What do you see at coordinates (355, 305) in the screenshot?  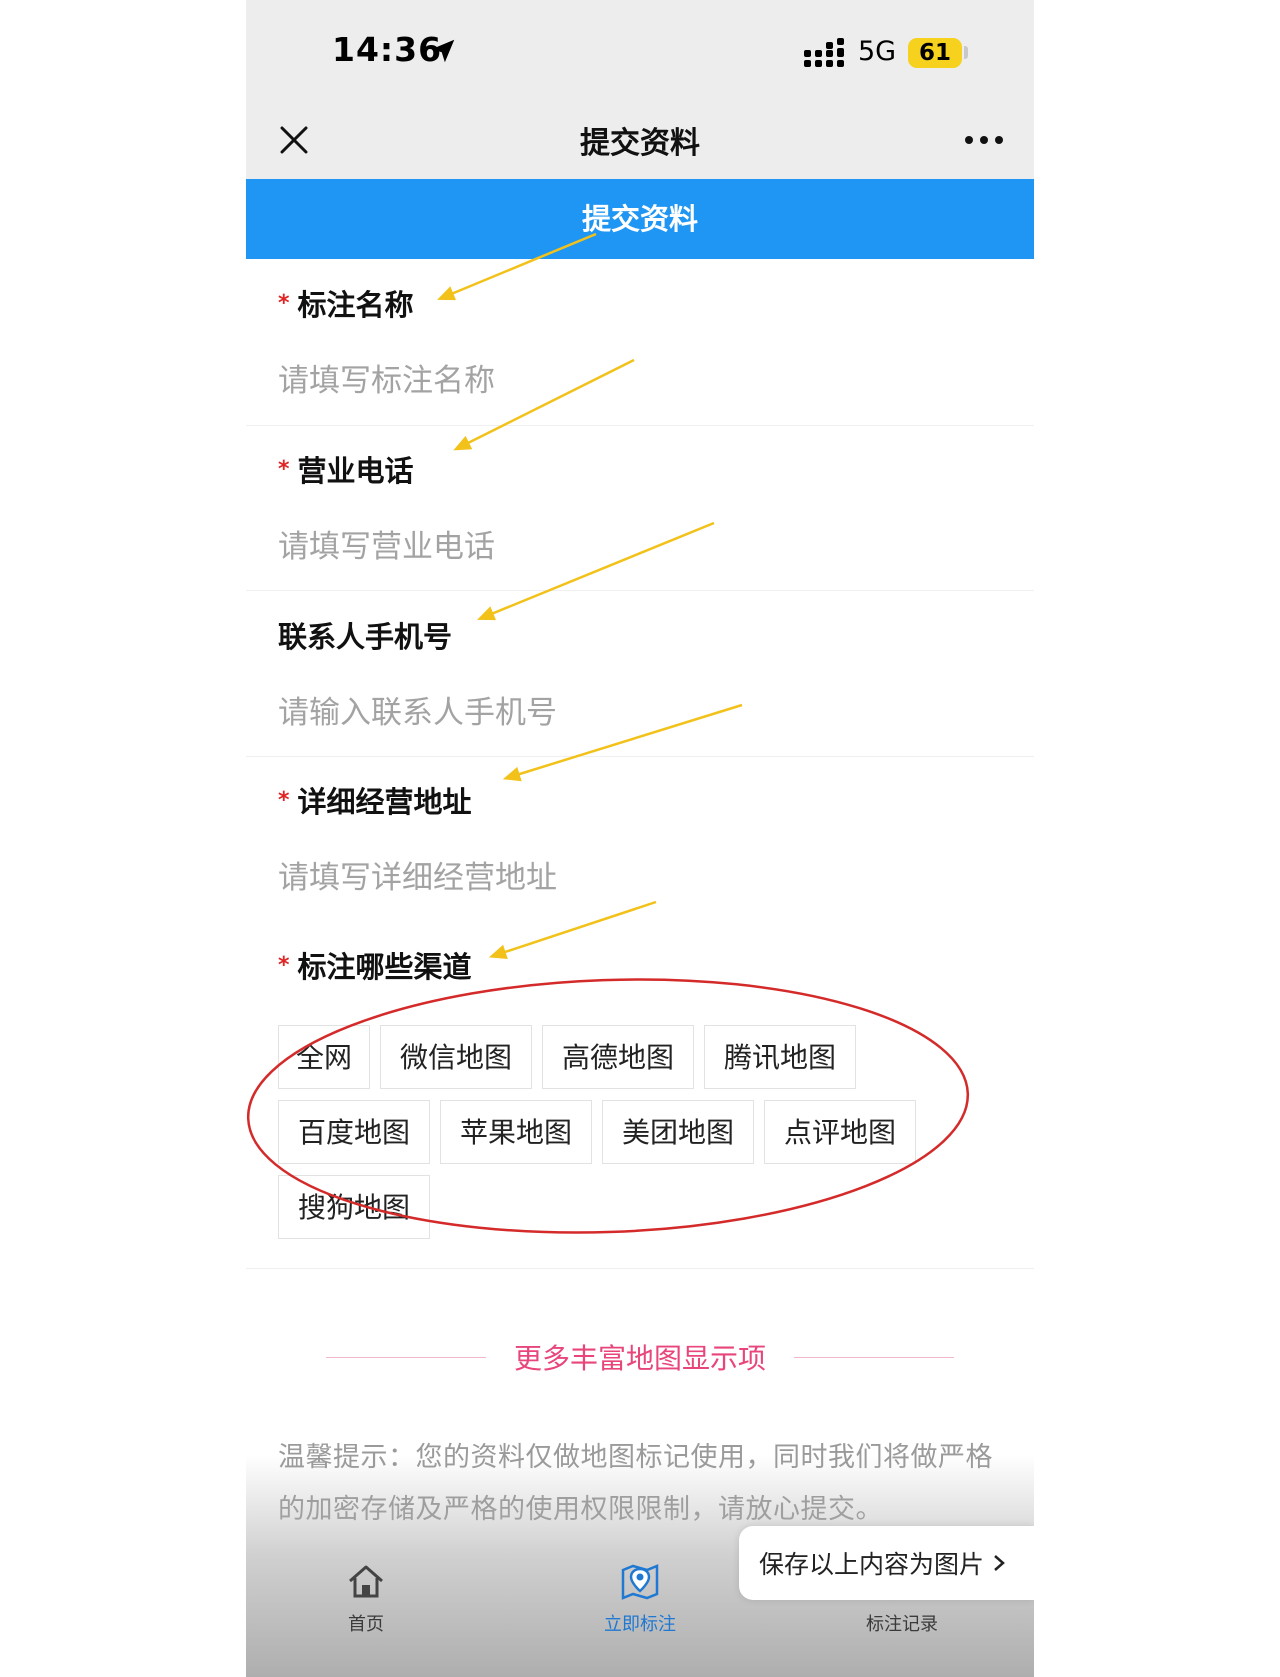 I see `field-label-text: 标注名称` at bounding box center [355, 305].